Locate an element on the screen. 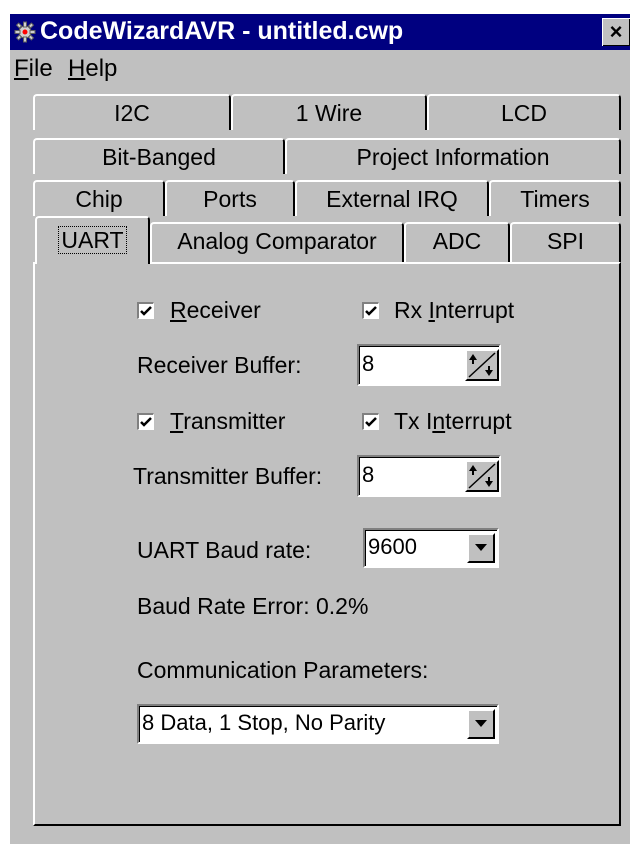 Image resolution: width=630 pixels, height=844 pixels. close-button: × is located at coordinates (616, 32).